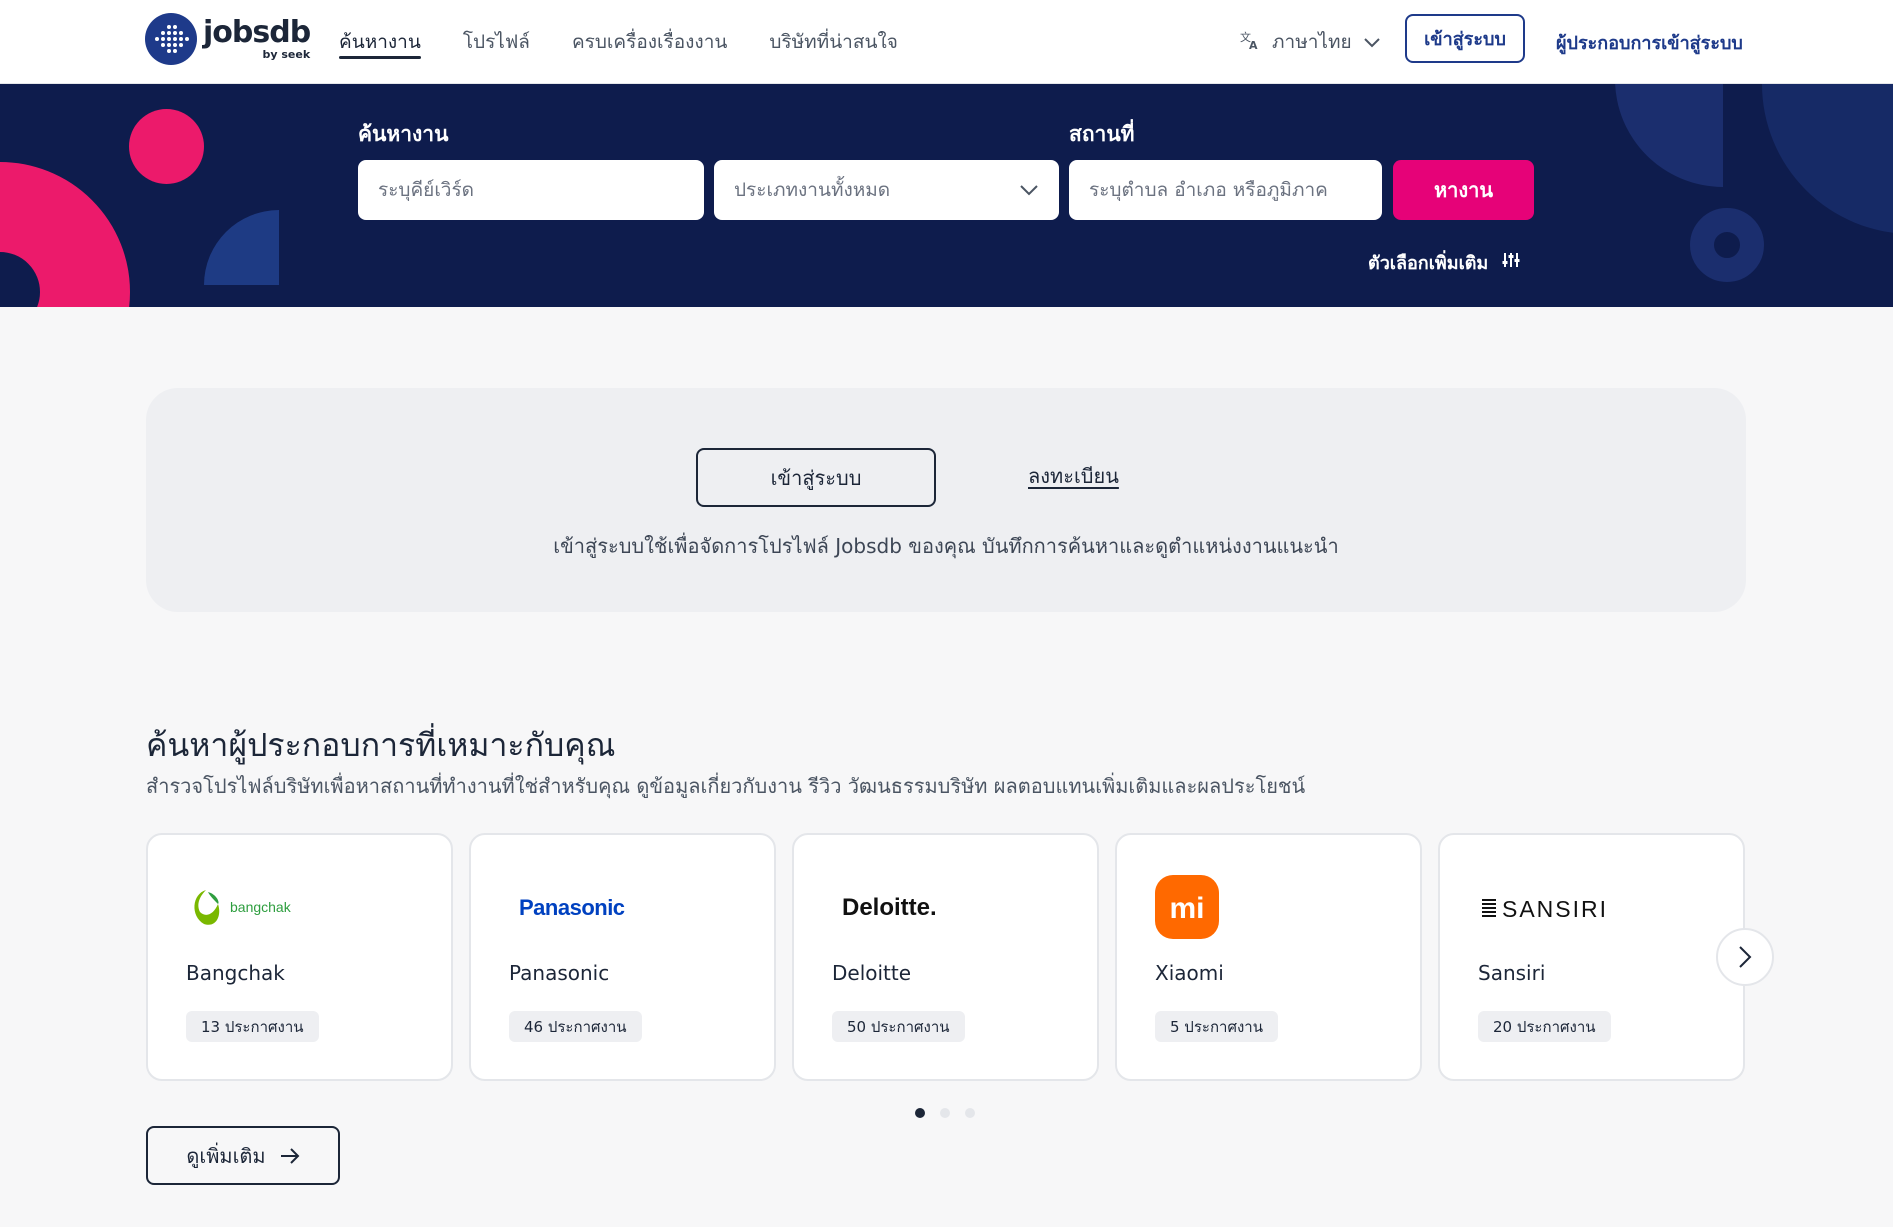 The height and width of the screenshot is (1227, 1893). I want to click on category-selected-value: ประเภทงานทั้งหมด, so click(812, 190).